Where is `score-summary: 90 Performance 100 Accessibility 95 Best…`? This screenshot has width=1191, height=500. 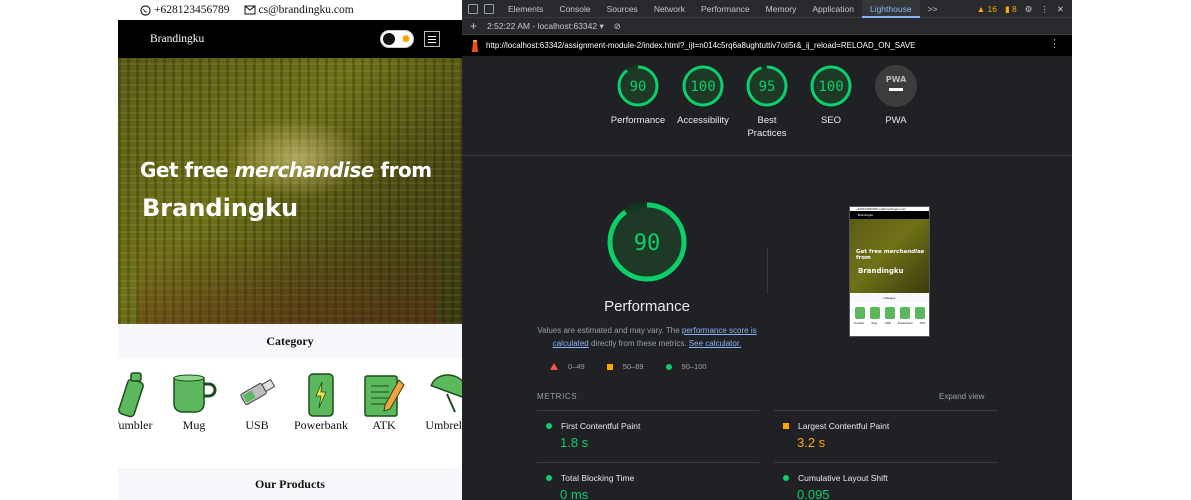
score-summary: 90 Performance 100 Accessibility 95 Best… is located at coordinates (767, 106).